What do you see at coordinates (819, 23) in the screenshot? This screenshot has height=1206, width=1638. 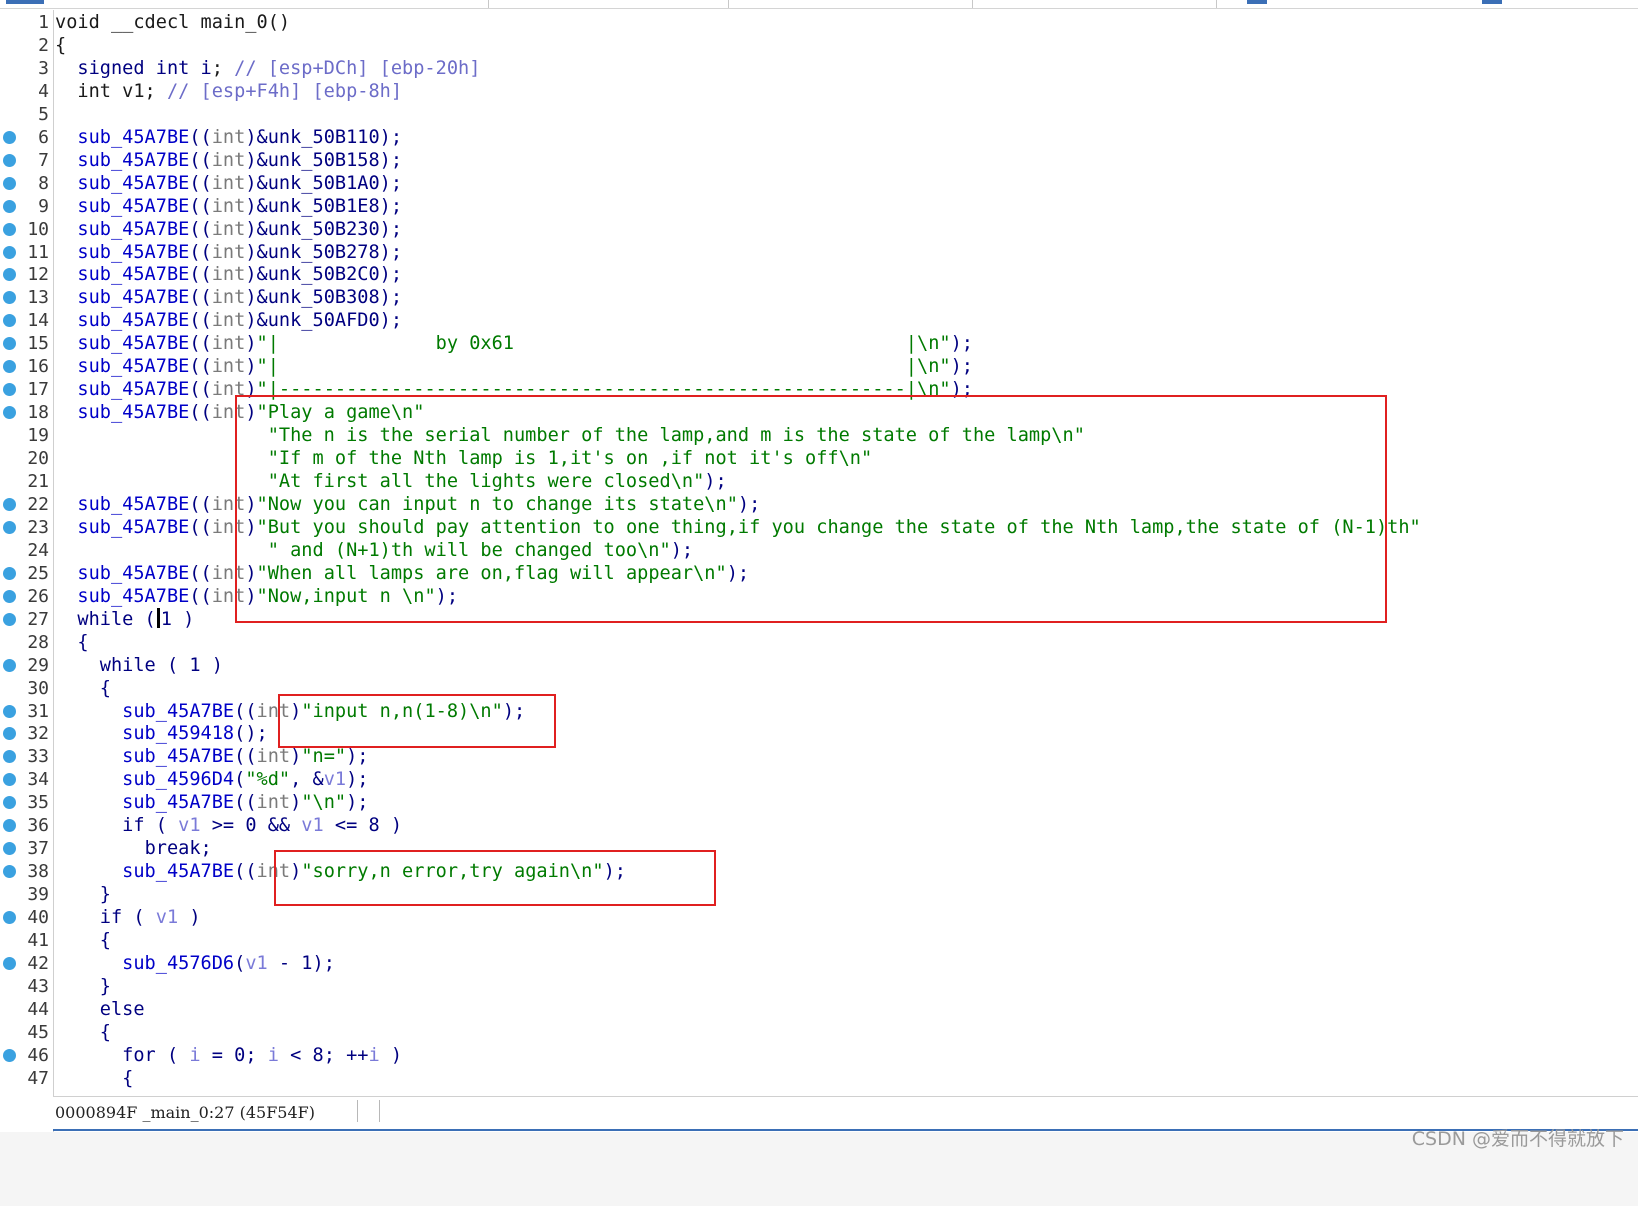 I see `code-line: 1 void __cdecl main_0()` at bounding box center [819, 23].